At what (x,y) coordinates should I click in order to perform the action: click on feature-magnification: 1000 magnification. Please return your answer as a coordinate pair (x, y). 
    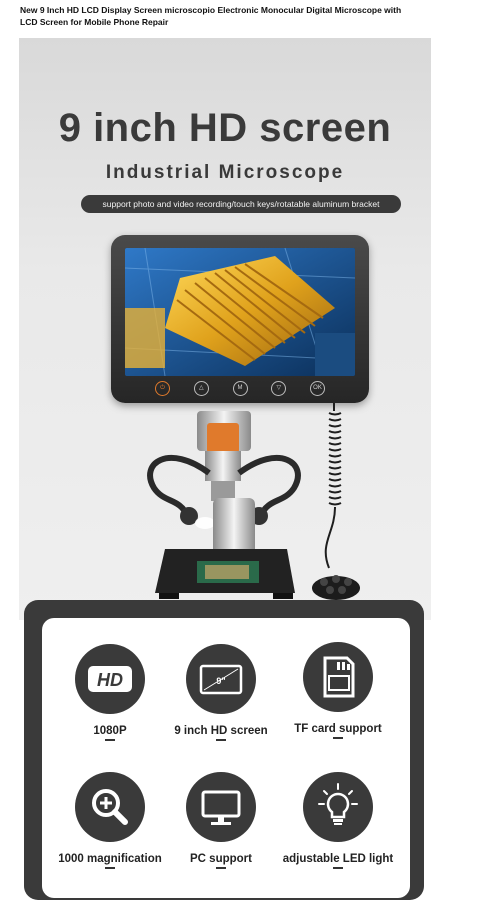
    Looking at the image, I should click on (110, 820).